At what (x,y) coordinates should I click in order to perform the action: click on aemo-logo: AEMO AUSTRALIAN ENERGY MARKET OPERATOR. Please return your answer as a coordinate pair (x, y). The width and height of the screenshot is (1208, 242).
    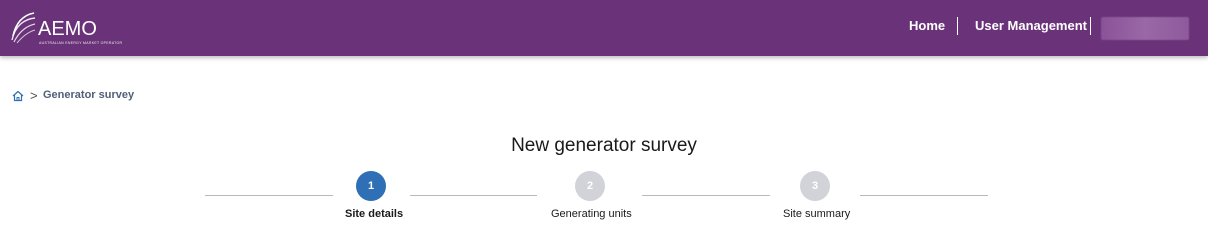
    Looking at the image, I should click on (75, 28).